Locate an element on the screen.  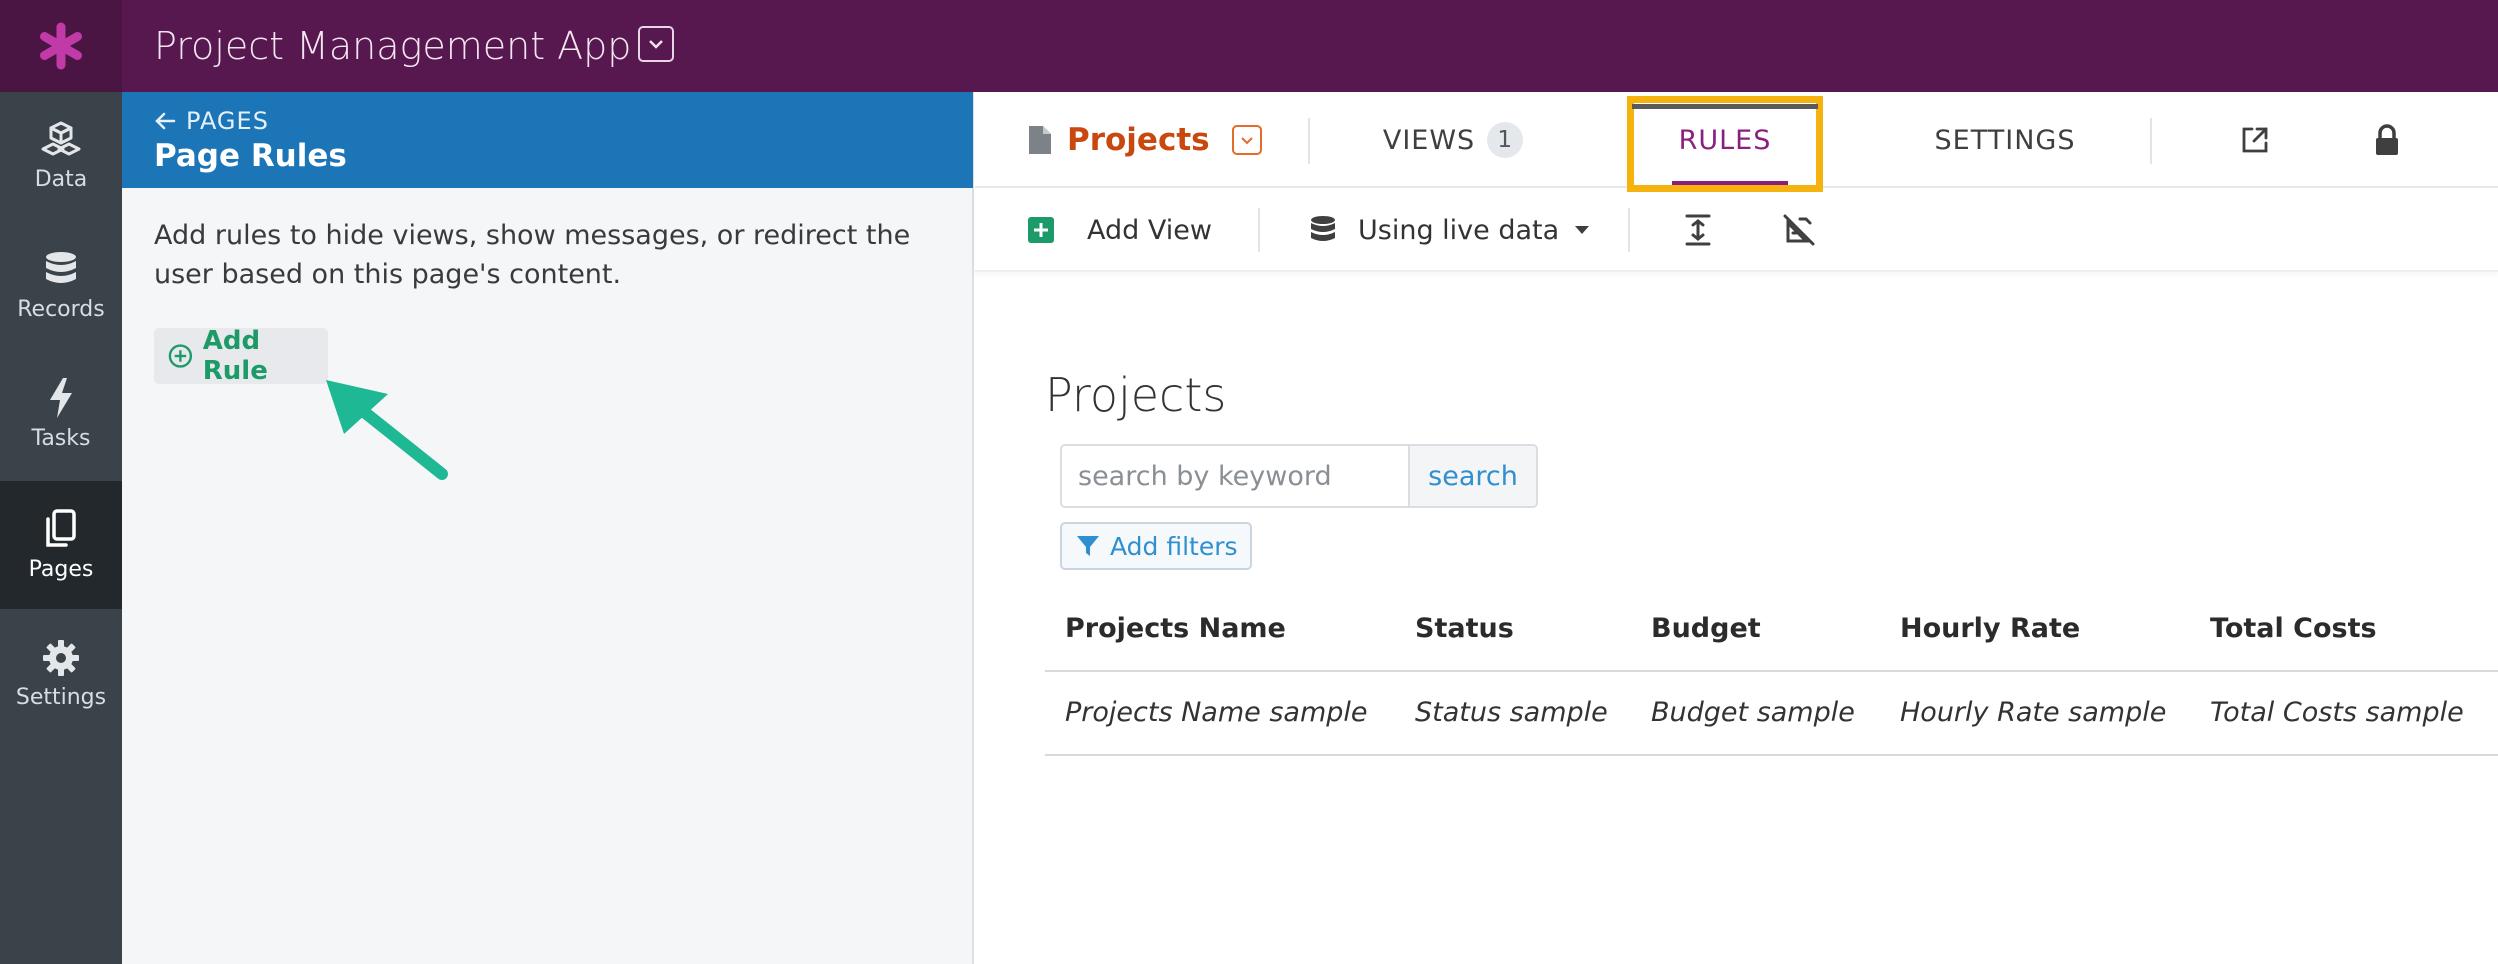
page-access-lock-button is located at coordinates (2387, 140).